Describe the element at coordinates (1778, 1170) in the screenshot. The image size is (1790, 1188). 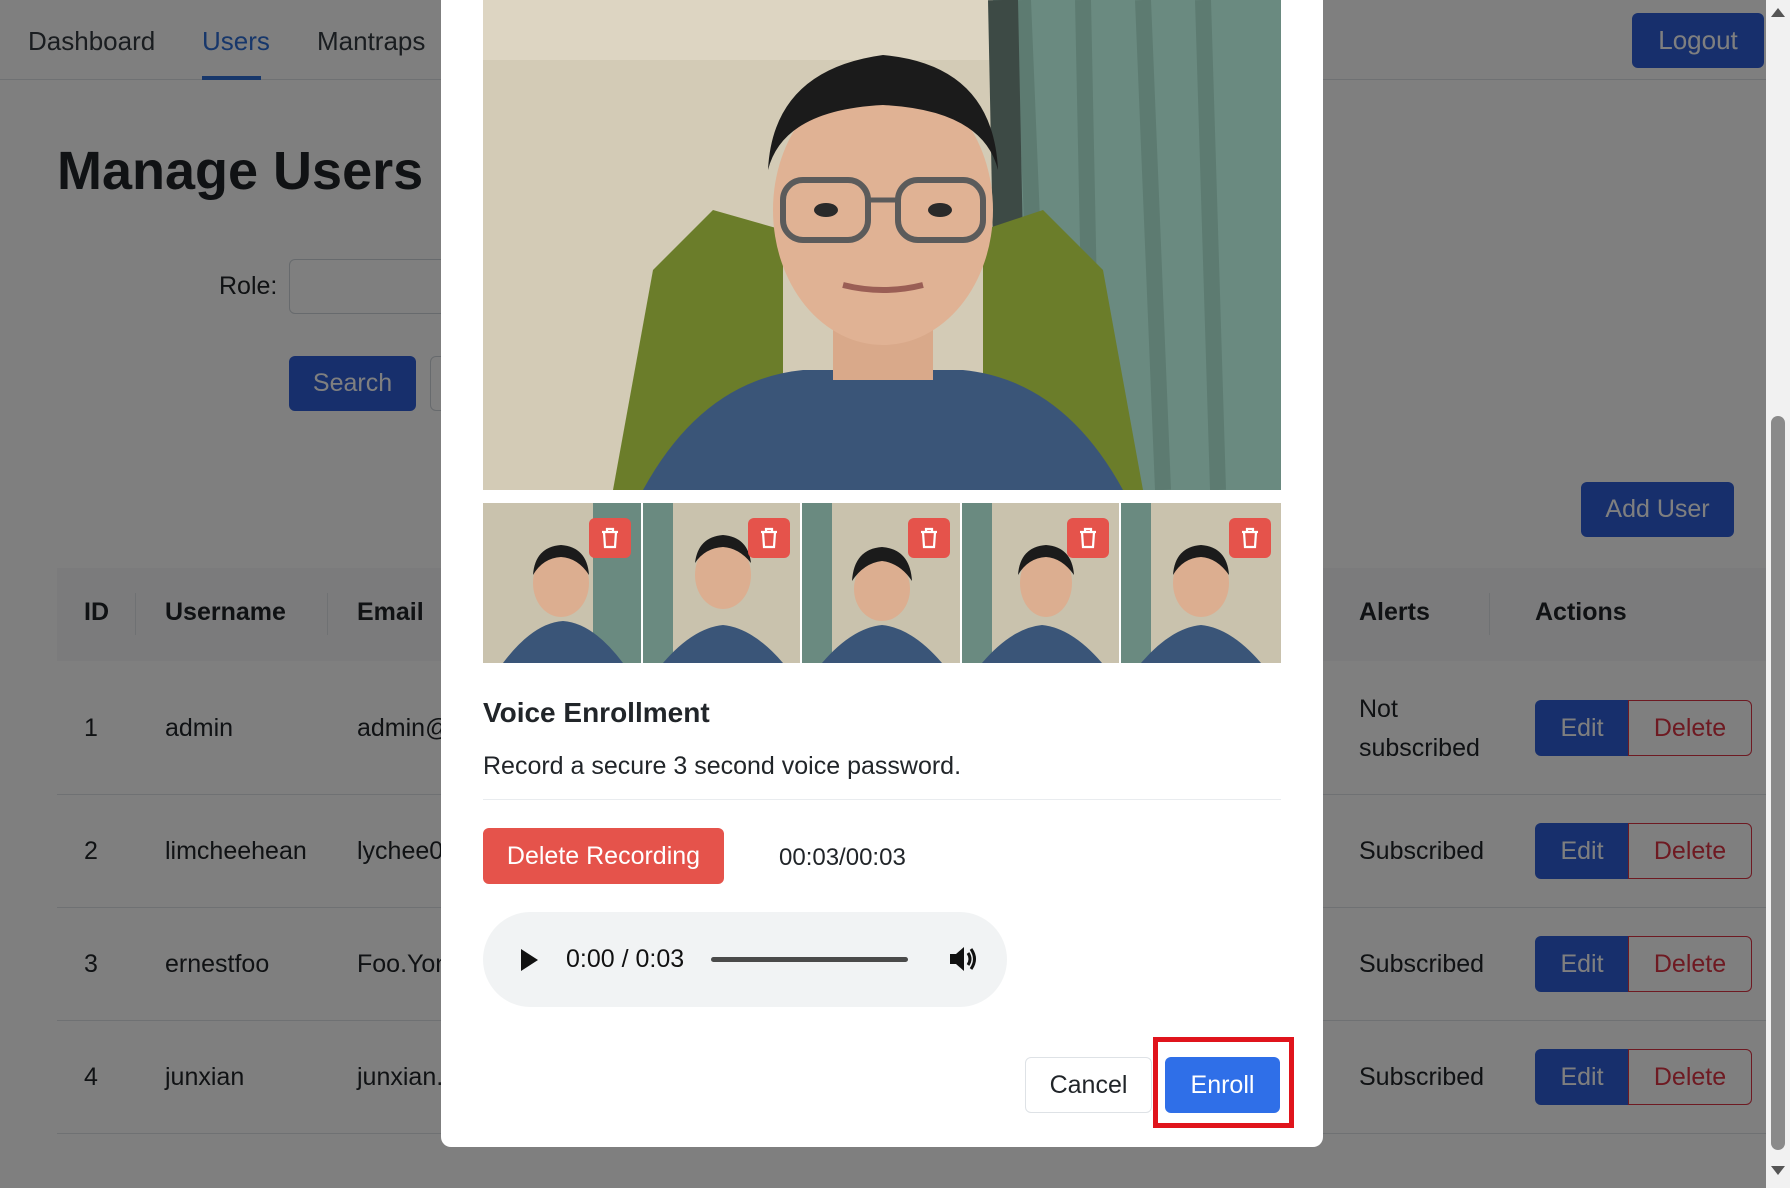
I see `scroll-down-arrow-icon` at that location.